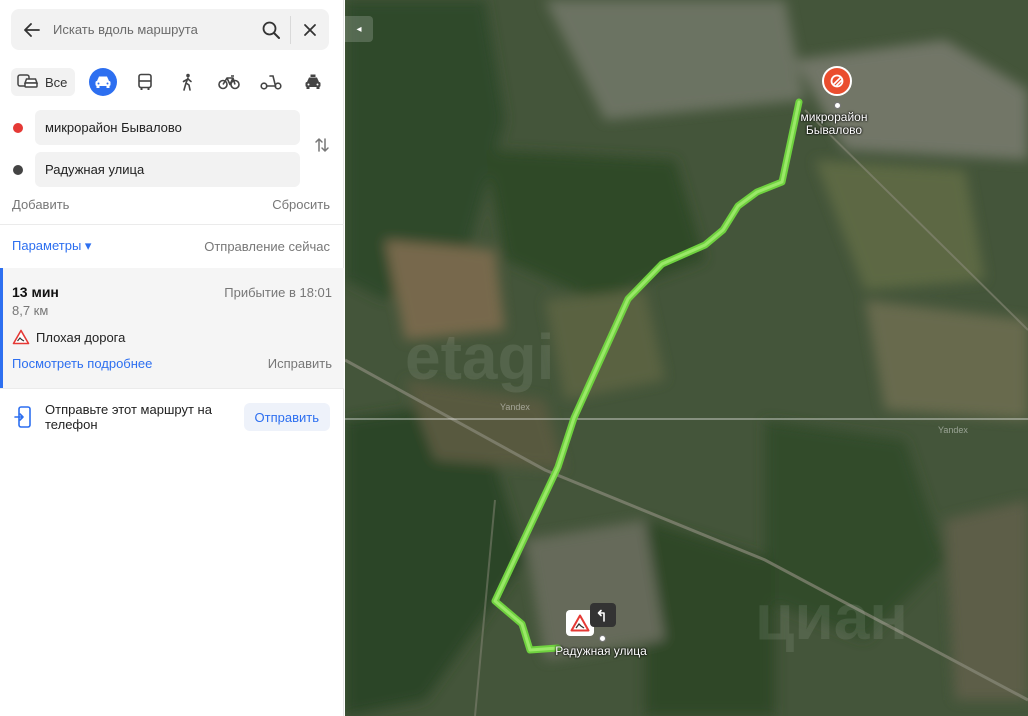 The width and height of the screenshot is (1028, 716). What do you see at coordinates (128, 417) in the screenshot?
I see `send-text: Отправьте этот маршрут на телефон` at bounding box center [128, 417].